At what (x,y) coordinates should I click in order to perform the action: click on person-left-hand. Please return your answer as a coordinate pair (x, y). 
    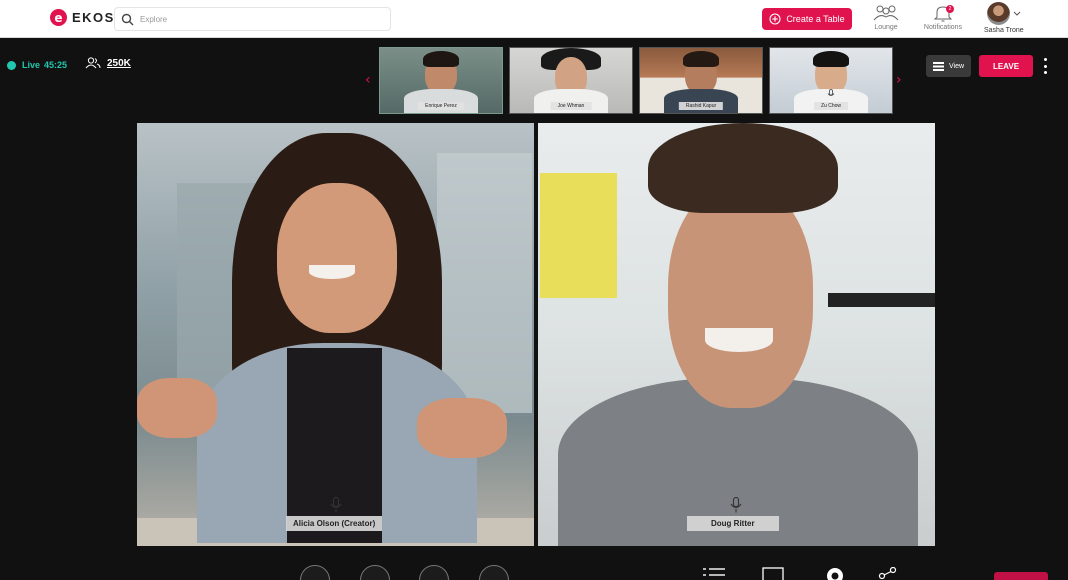
    Looking at the image, I should click on (177, 408).